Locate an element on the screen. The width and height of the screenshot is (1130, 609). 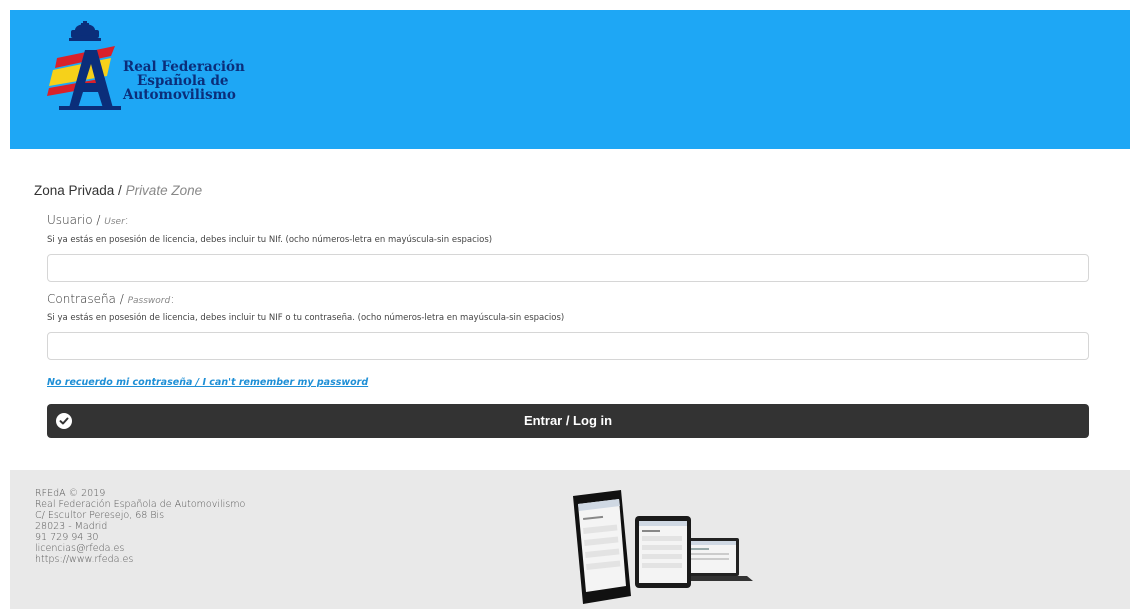
crown-icon is located at coordinates (85, 31).